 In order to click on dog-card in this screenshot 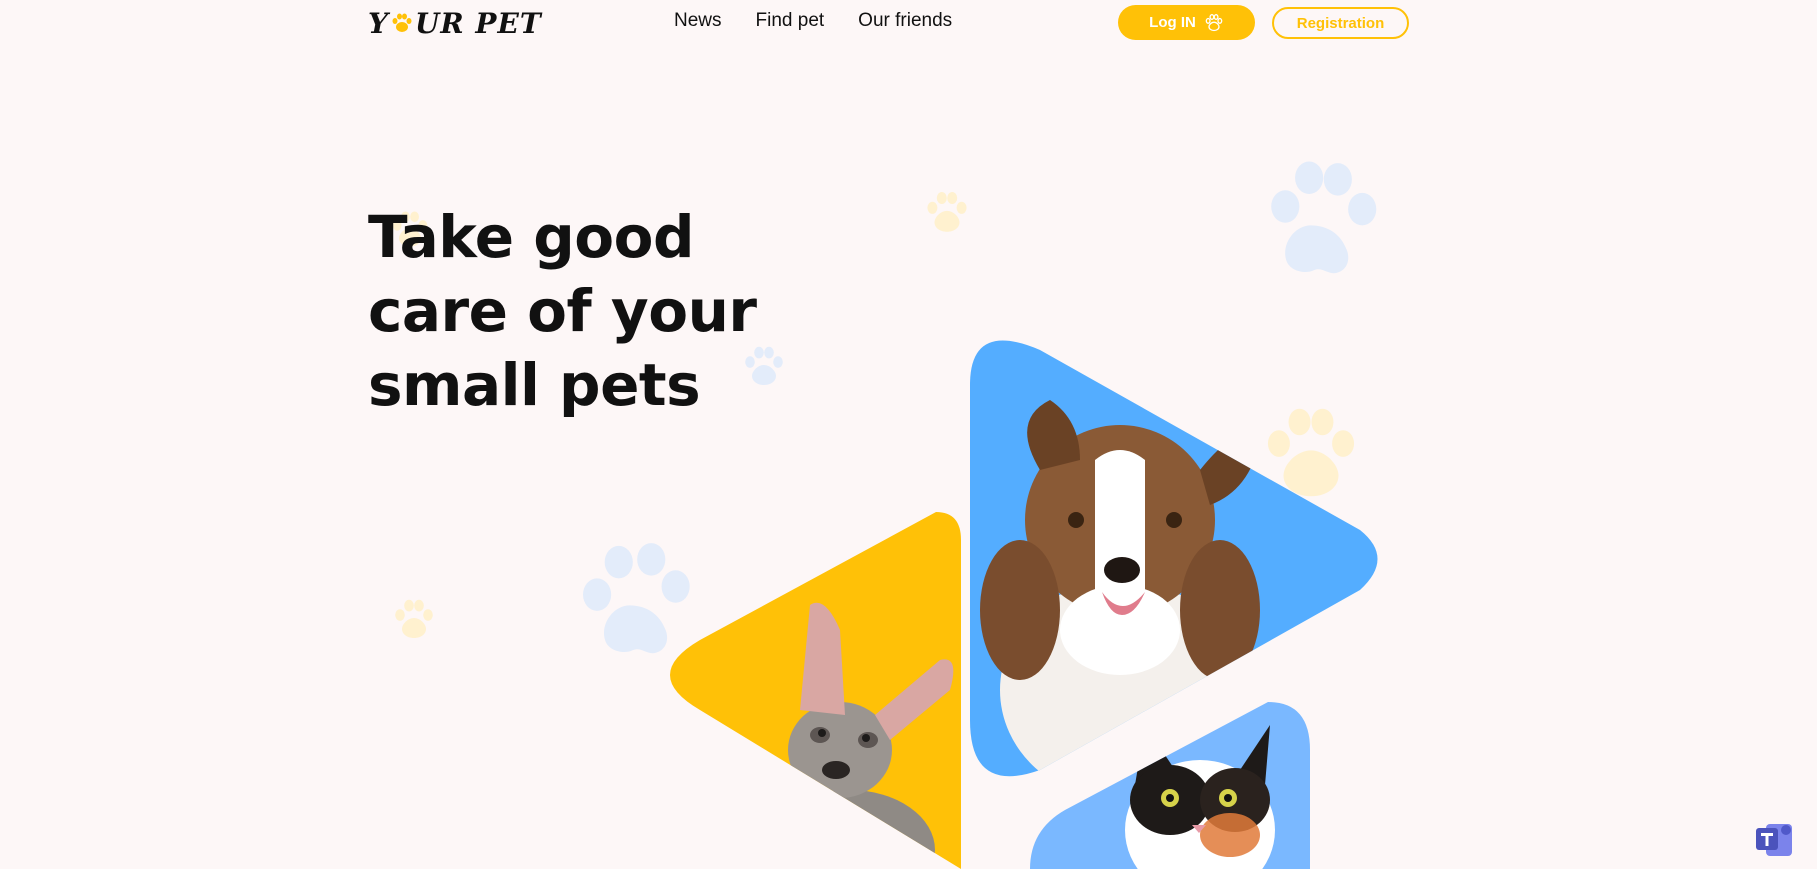, I will do `click(1174, 558)`.